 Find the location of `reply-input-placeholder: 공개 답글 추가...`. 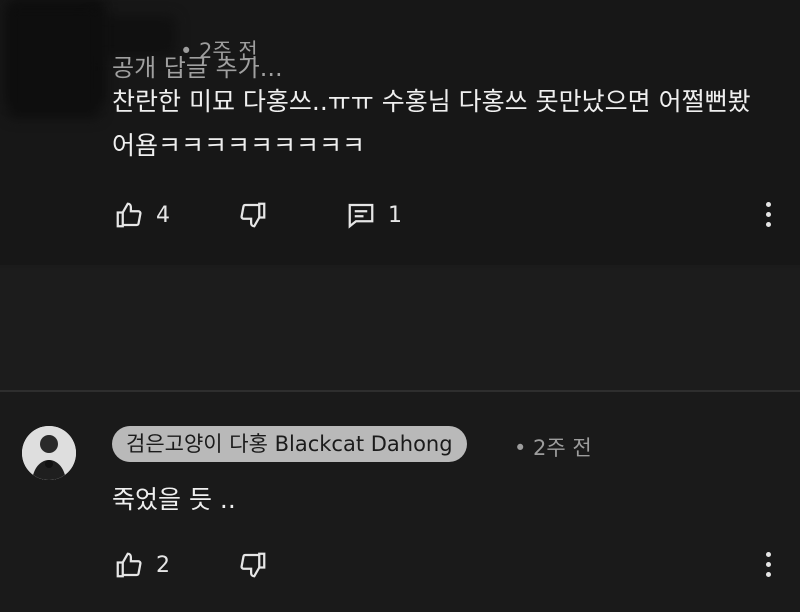

reply-input-placeholder: 공개 답글 추가... is located at coordinates (197, 65).